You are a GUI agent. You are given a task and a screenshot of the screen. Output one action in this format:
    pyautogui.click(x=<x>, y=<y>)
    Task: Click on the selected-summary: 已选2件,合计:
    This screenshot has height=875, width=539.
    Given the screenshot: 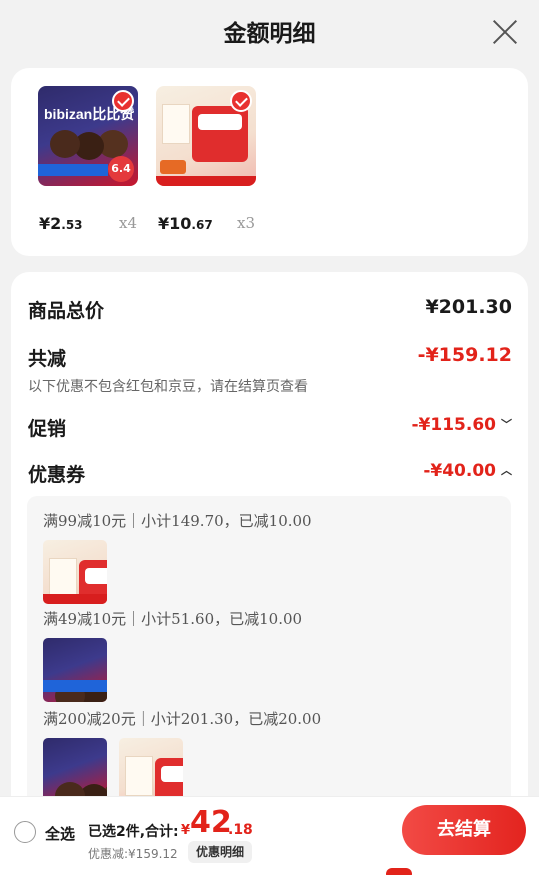 What is the action you would take?
    pyautogui.click(x=133, y=832)
    